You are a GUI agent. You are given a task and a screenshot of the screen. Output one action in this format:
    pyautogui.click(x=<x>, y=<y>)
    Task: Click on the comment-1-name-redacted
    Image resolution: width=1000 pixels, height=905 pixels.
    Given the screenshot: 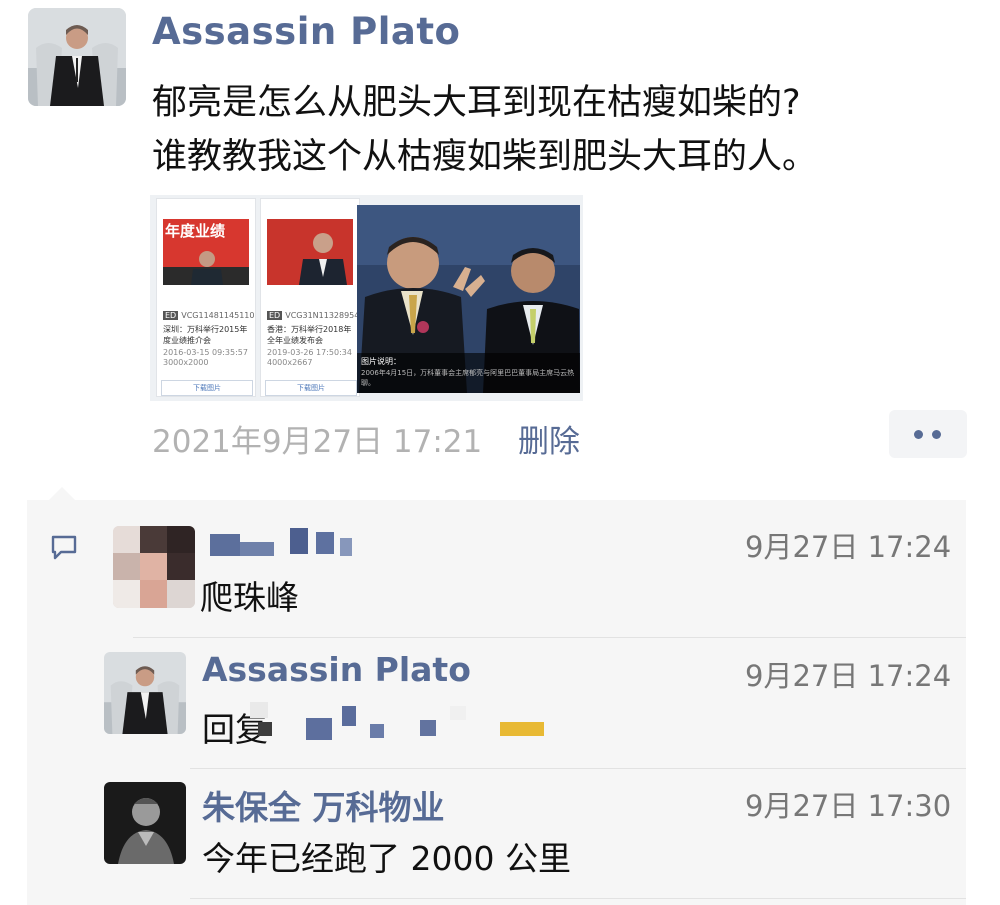 What is the action you would take?
    pyautogui.click(x=285, y=543)
    